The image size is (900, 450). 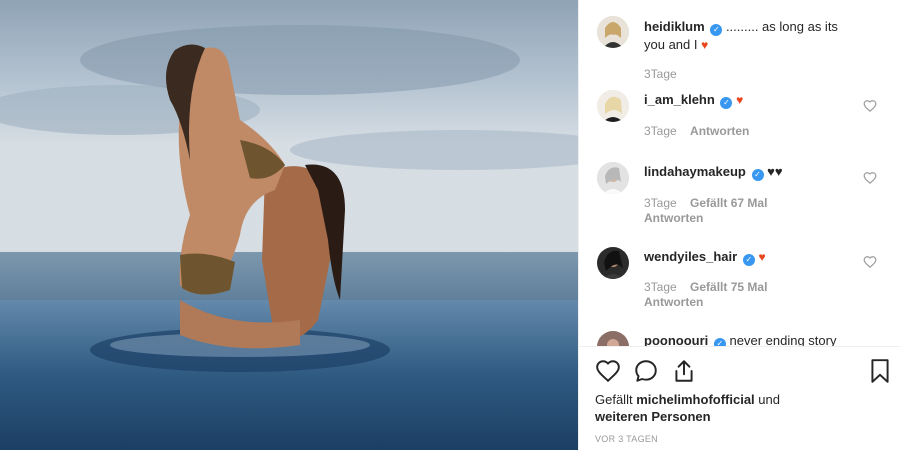 What do you see at coordinates (690, 256) in the screenshot?
I see `commenter-username: wendyiles_hair` at bounding box center [690, 256].